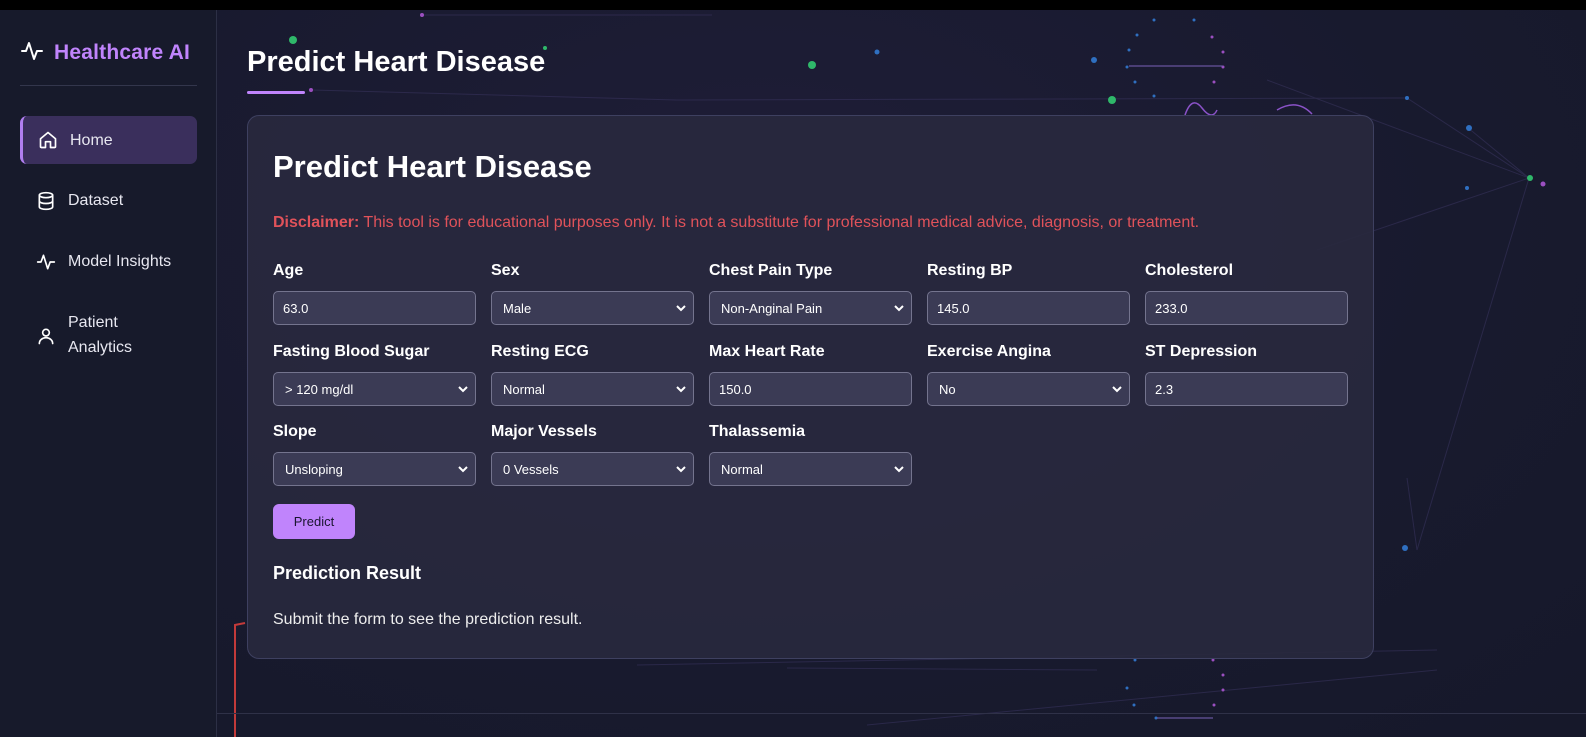 This screenshot has height=737, width=1586. What do you see at coordinates (347, 573) in the screenshot?
I see `result-title: Prediction Result` at bounding box center [347, 573].